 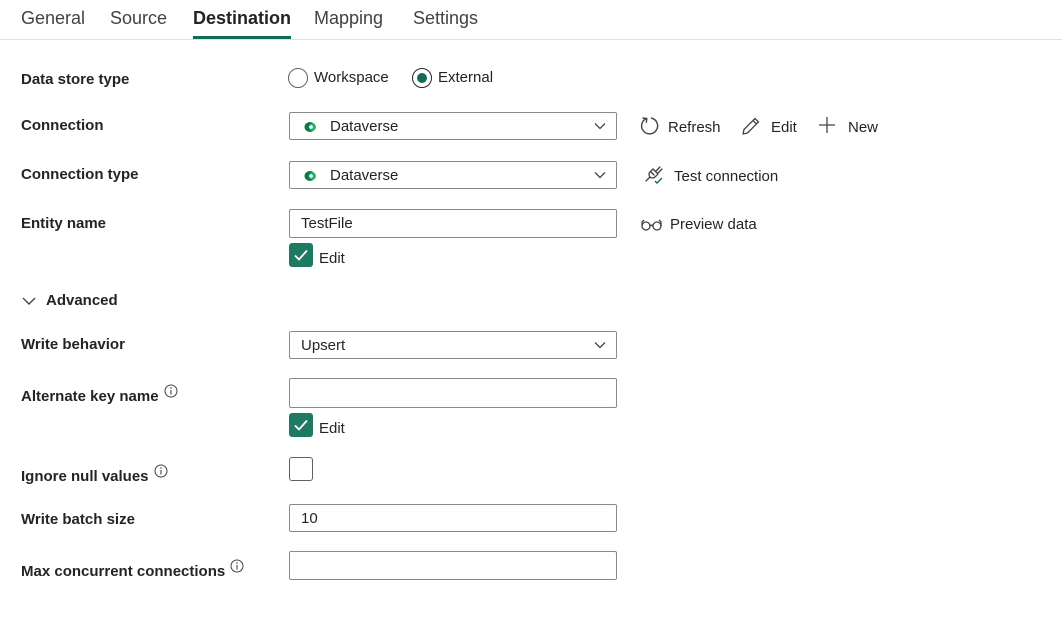 I want to click on radio-external-label: External, so click(x=465, y=77).